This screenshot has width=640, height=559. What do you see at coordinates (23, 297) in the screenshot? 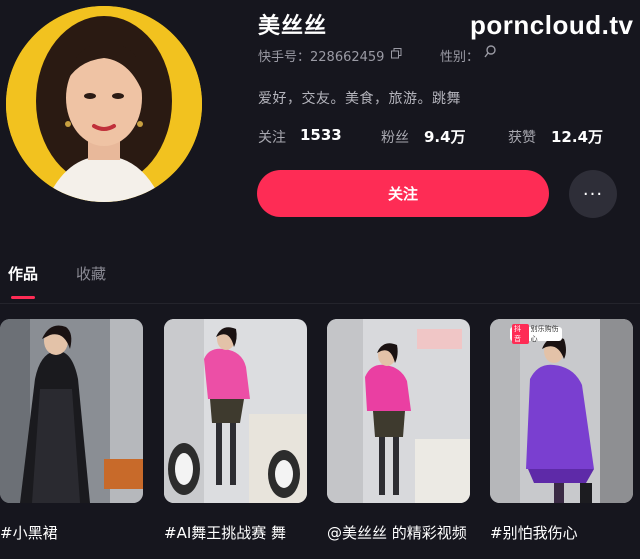
I see `active-tab-indicator` at bounding box center [23, 297].